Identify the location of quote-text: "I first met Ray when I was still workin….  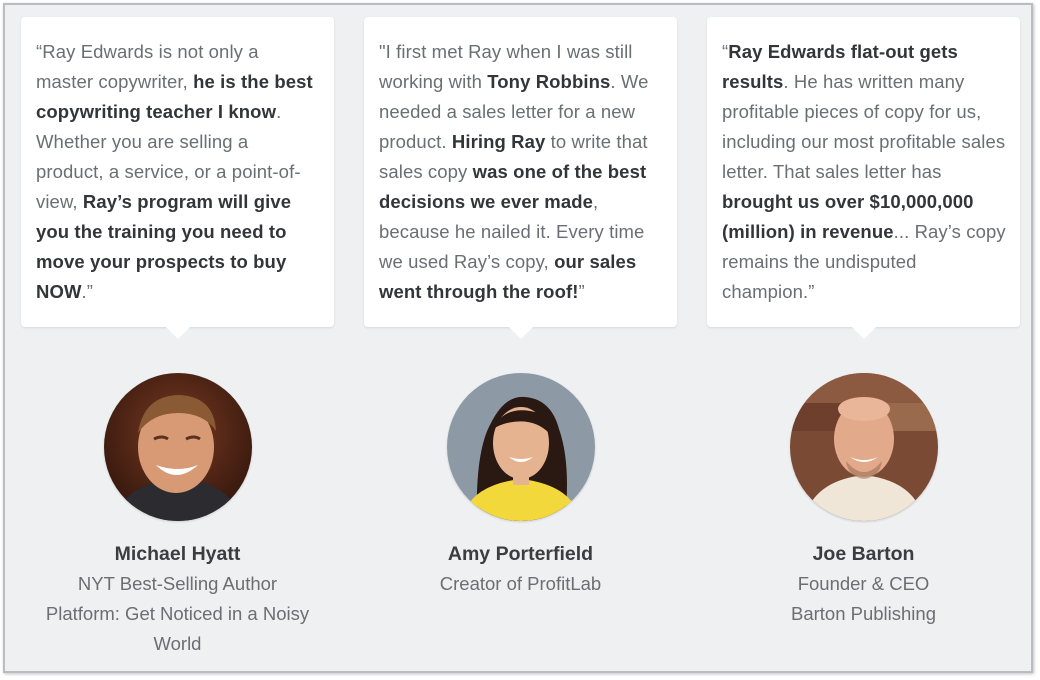
(521, 172).